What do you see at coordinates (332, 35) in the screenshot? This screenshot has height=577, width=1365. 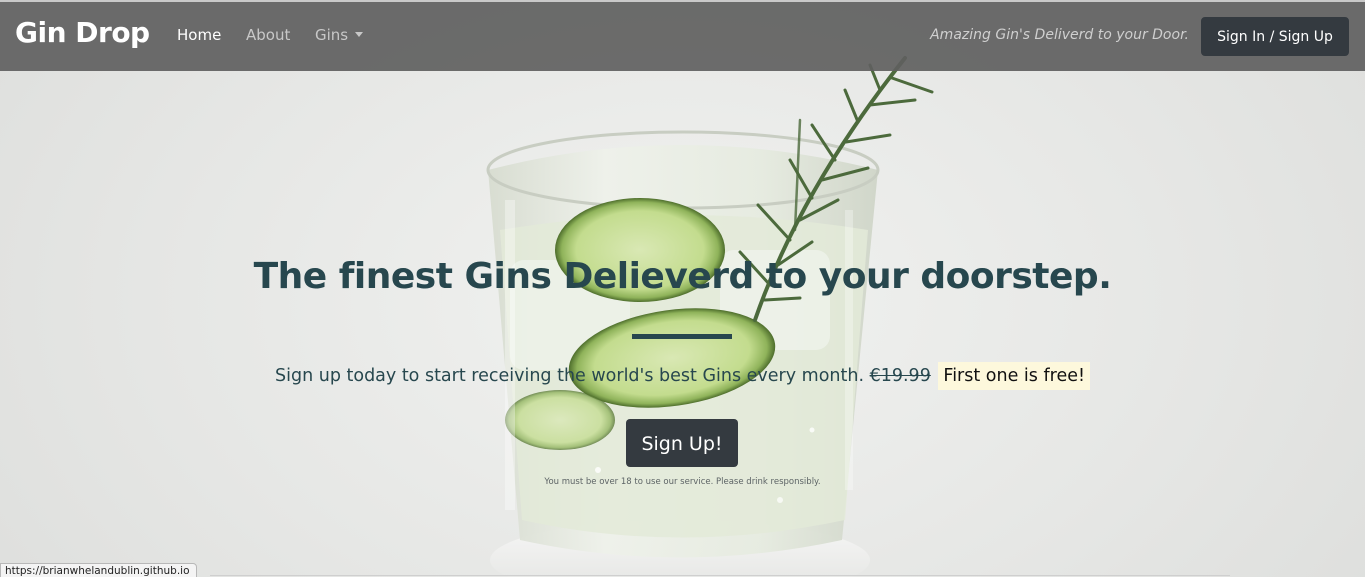 I see `nav-link-gins-label: Gins` at bounding box center [332, 35].